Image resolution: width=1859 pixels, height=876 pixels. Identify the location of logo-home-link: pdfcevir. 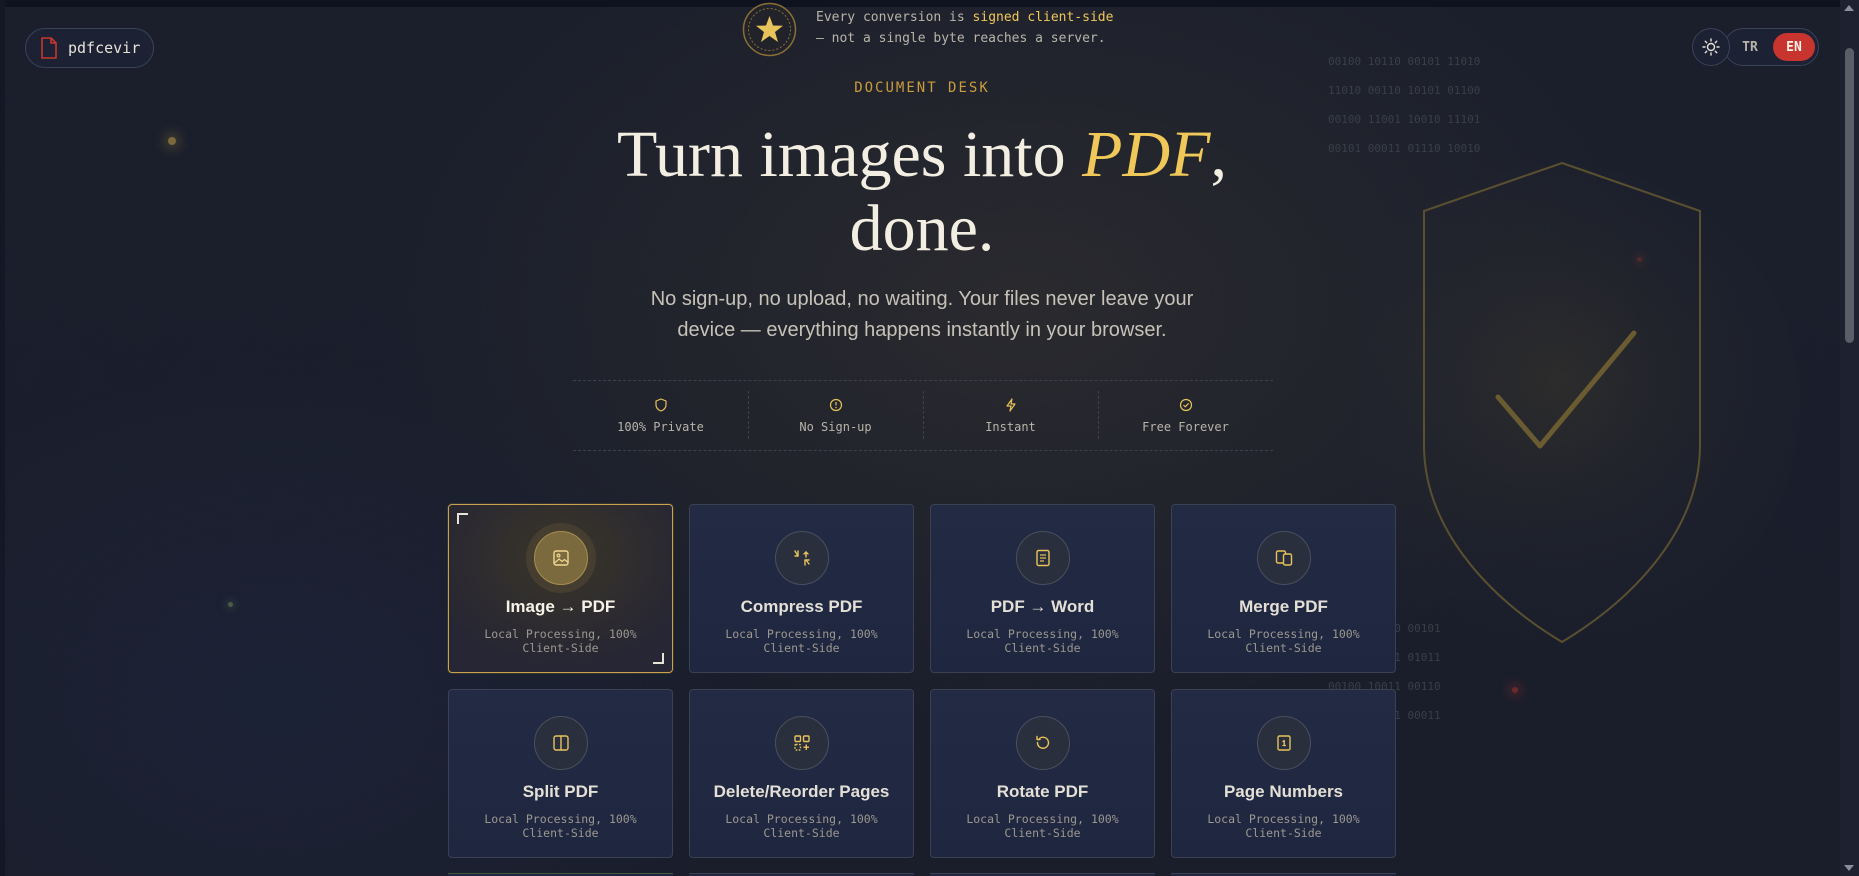
(89, 48).